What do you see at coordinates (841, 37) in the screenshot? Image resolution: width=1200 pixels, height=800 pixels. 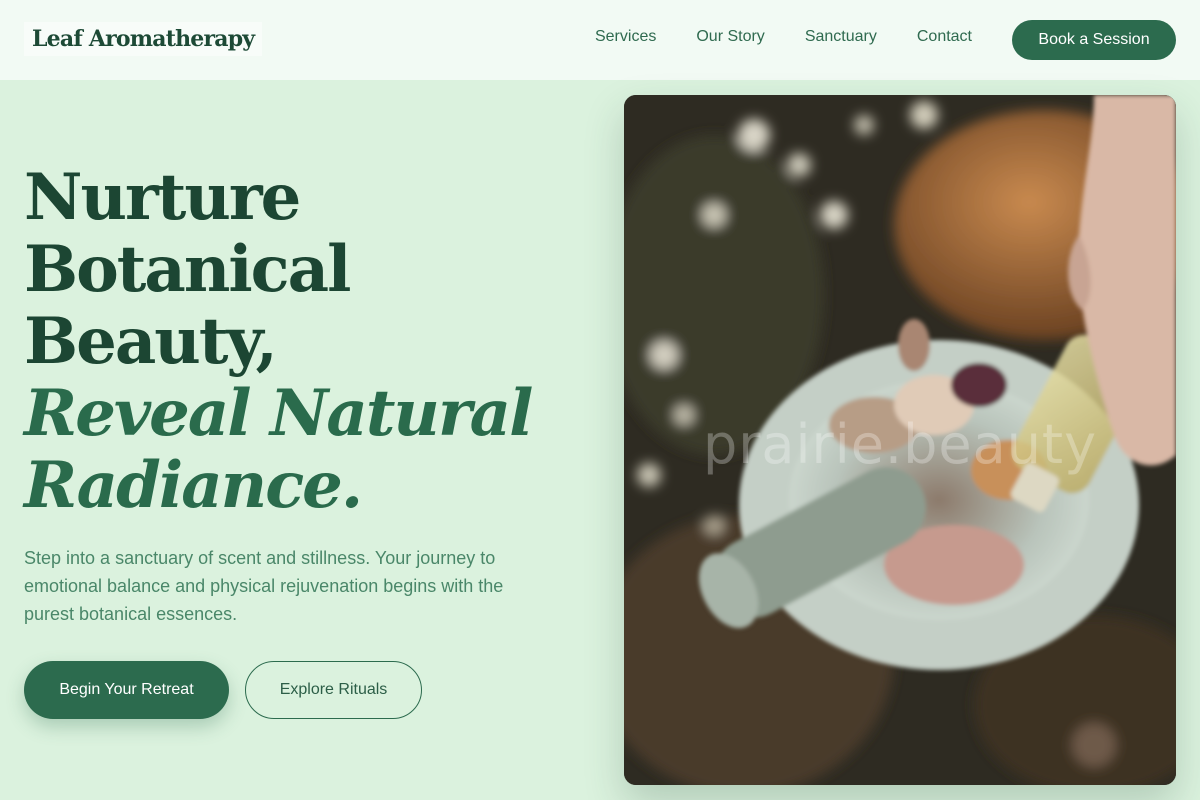 I see `nav-link-sanctuary: Sanctuary` at bounding box center [841, 37].